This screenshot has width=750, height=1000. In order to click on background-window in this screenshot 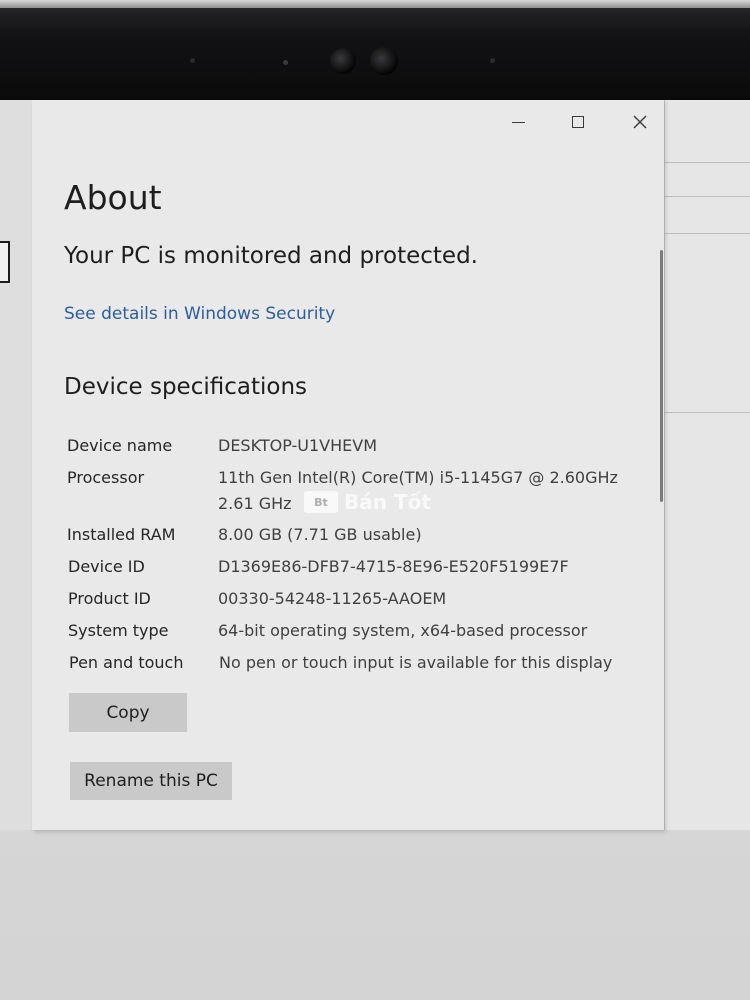, I will do `click(707, 465)`.